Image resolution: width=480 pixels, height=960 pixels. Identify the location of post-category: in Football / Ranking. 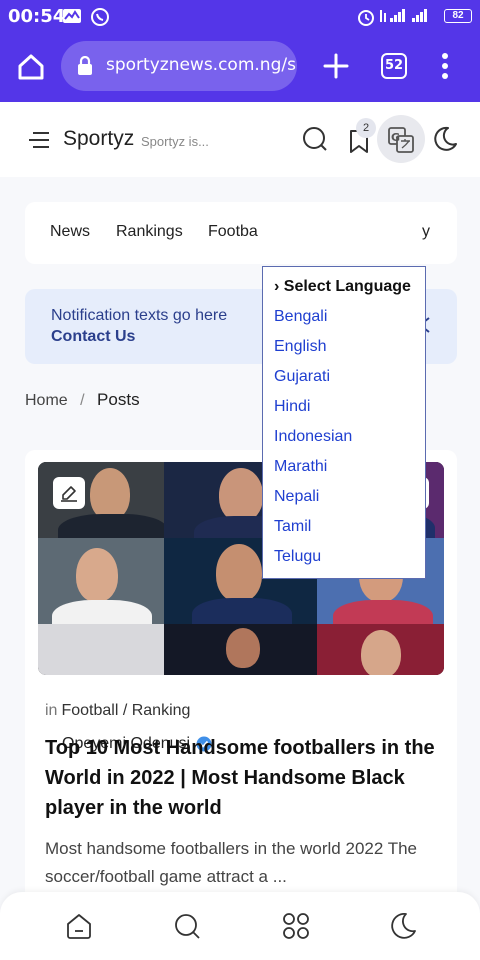
(117, 711).